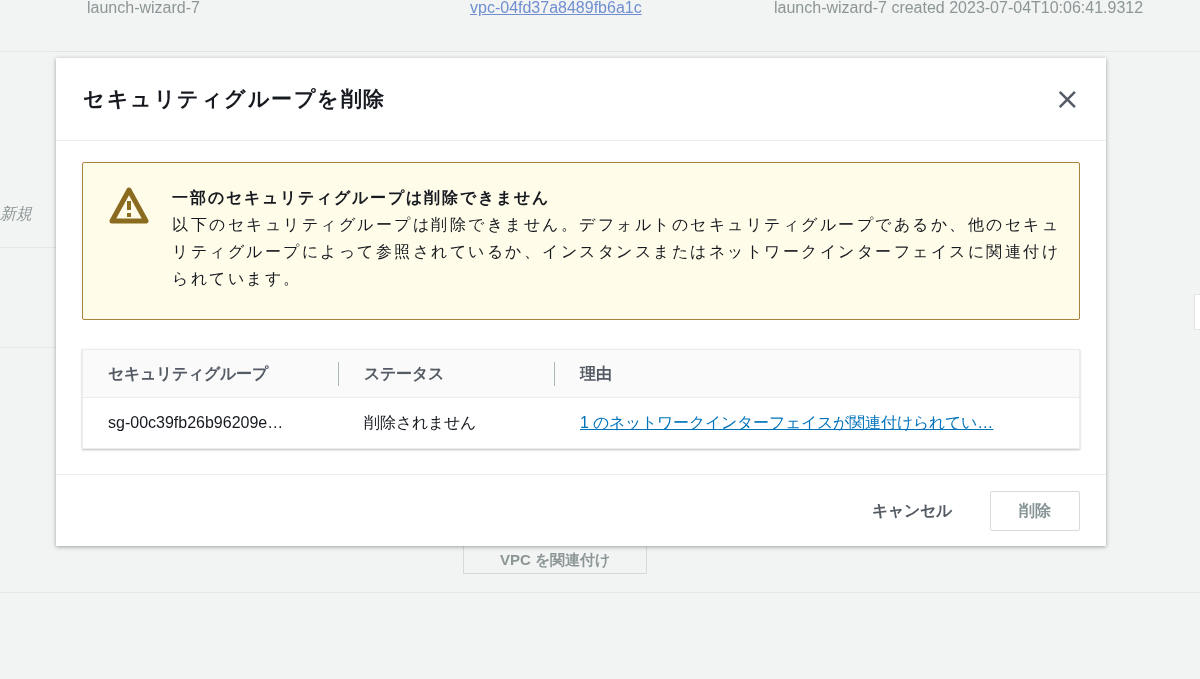 The image size is (1200, 679). What do you see at coordinates (143, 9) in the screenshot?
I see `table-cell-text: launch-wizard-7` at bounding box center [143, 9].